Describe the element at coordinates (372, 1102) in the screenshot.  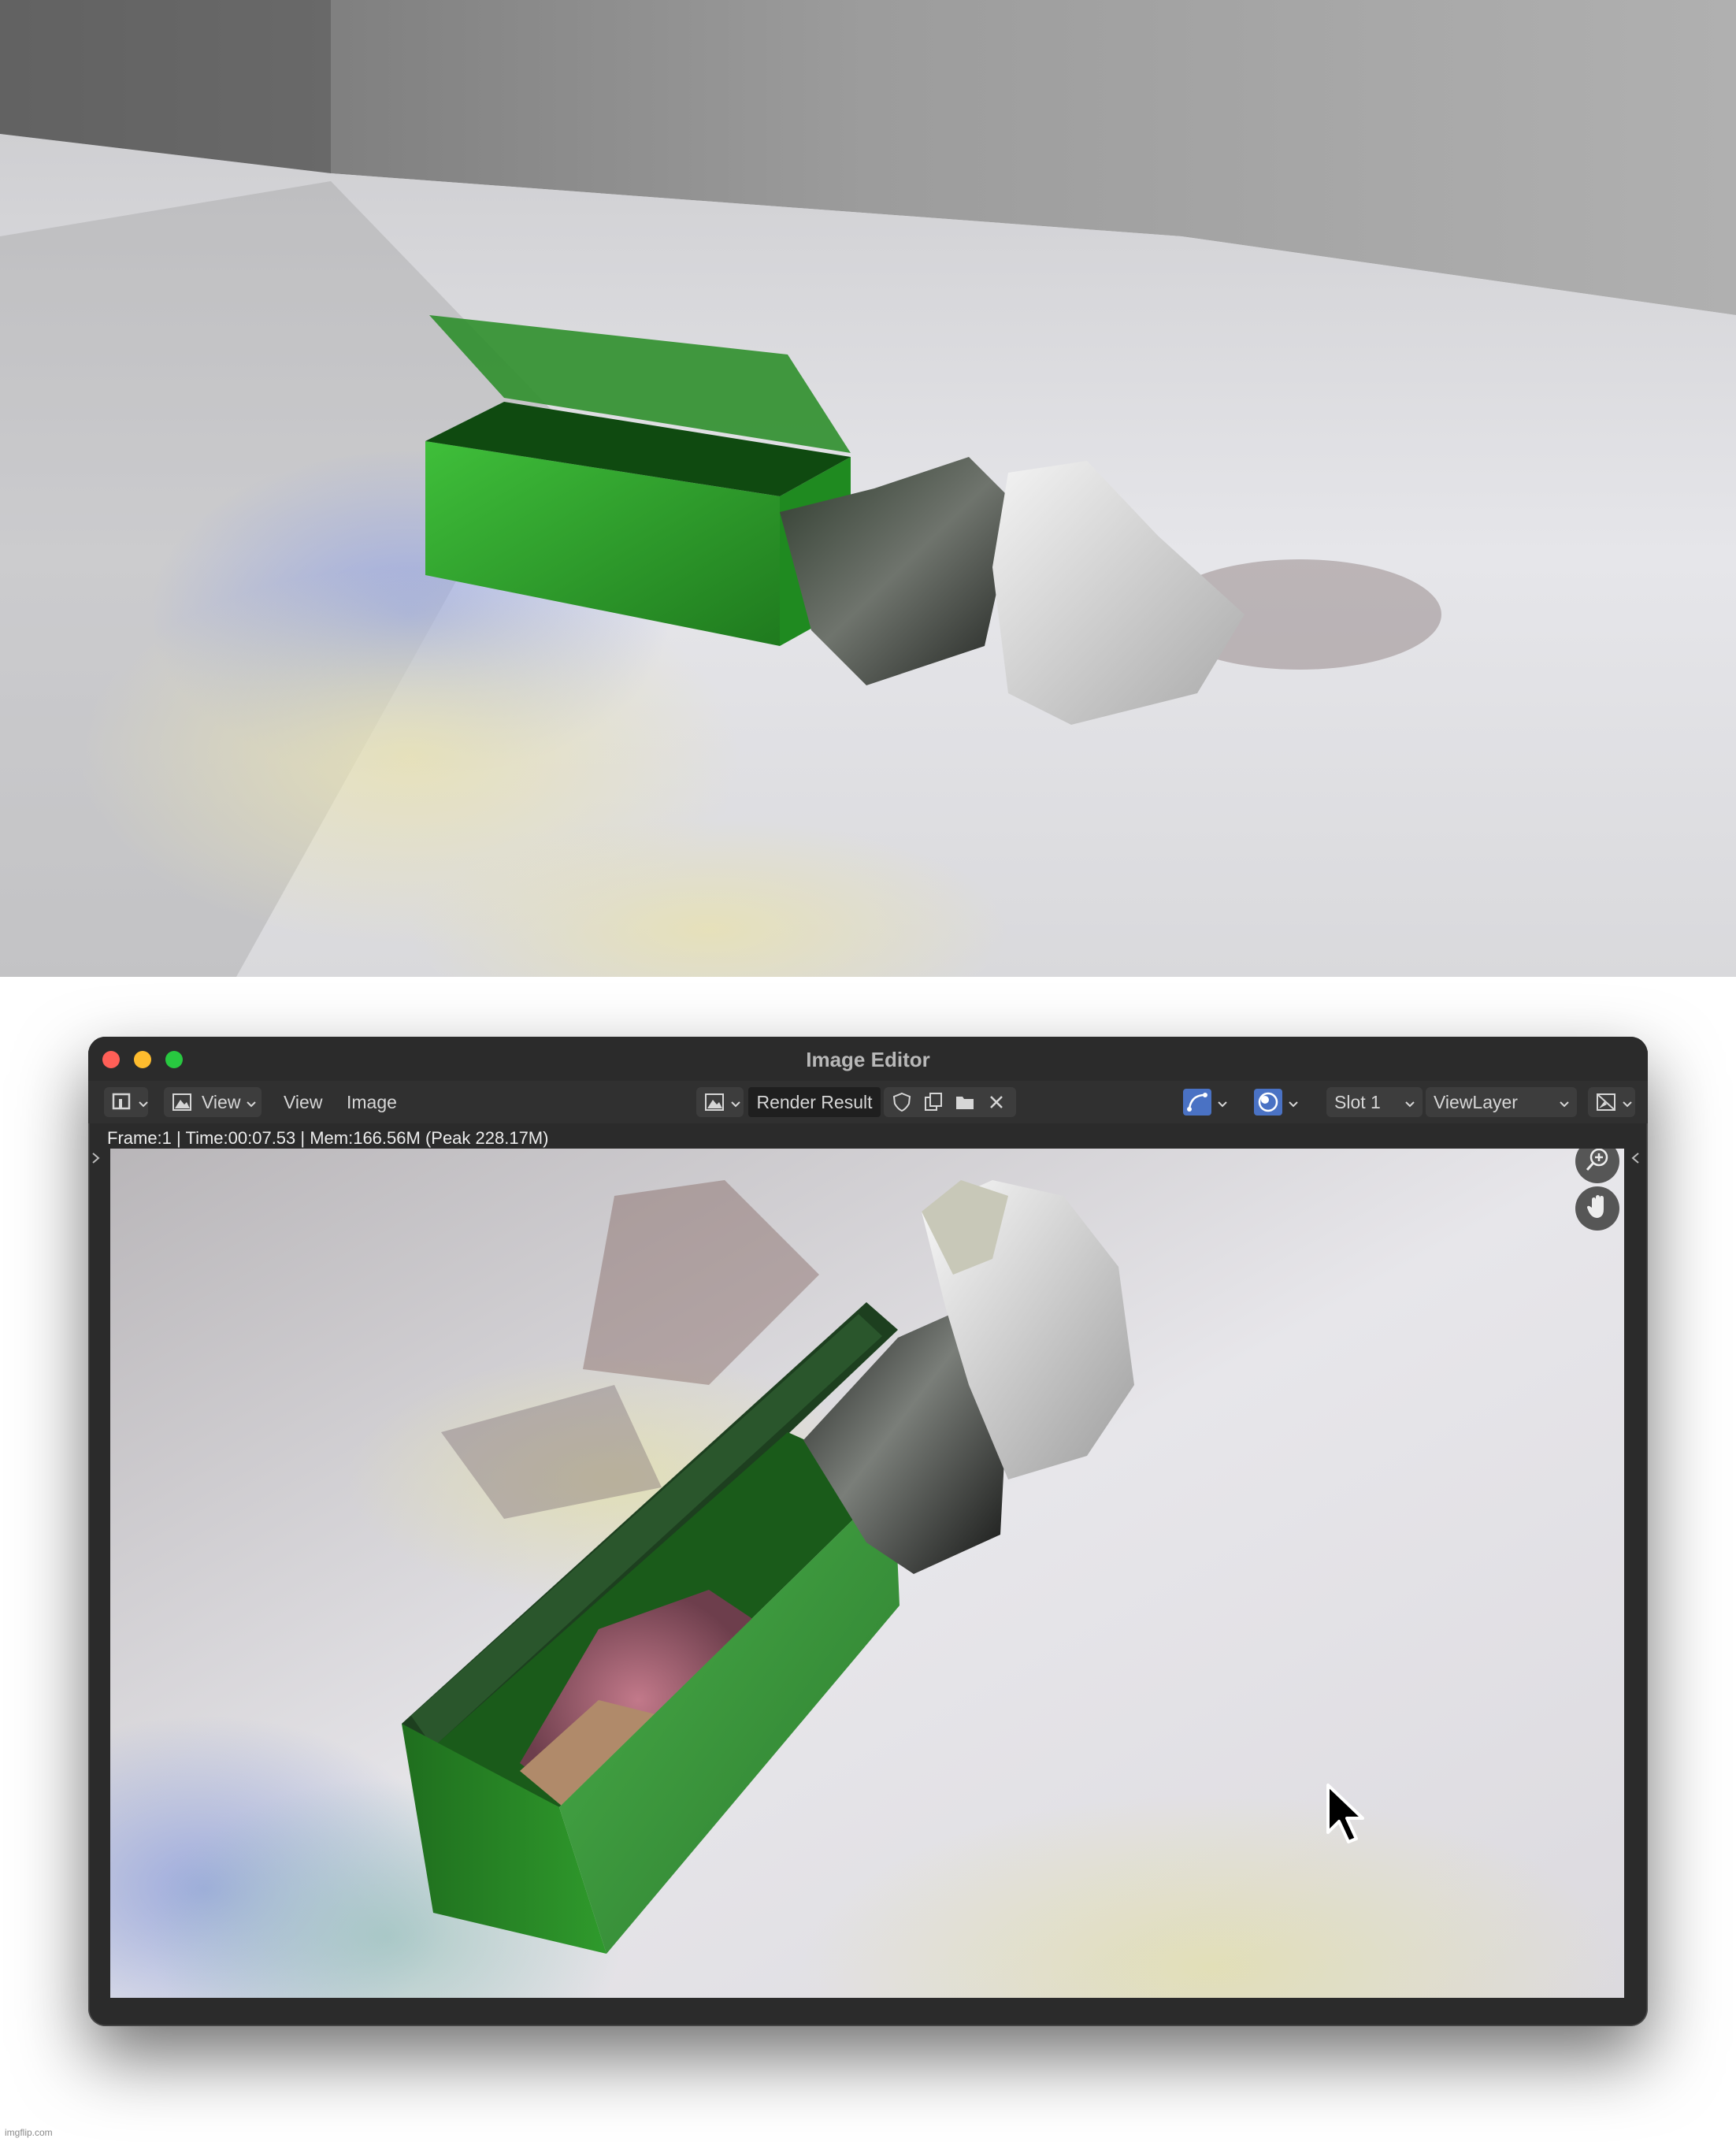
I see `menu-image: Image` at that location.